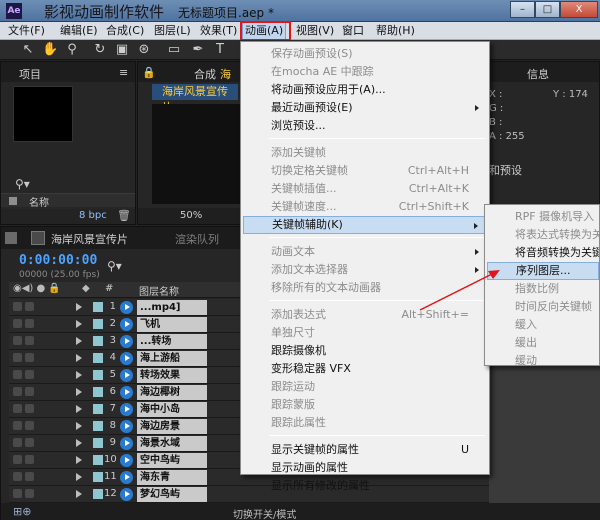 The width and height of the screenshot is (600, 520). I want to click on trash-icon: 🗑, so click(124, 215).